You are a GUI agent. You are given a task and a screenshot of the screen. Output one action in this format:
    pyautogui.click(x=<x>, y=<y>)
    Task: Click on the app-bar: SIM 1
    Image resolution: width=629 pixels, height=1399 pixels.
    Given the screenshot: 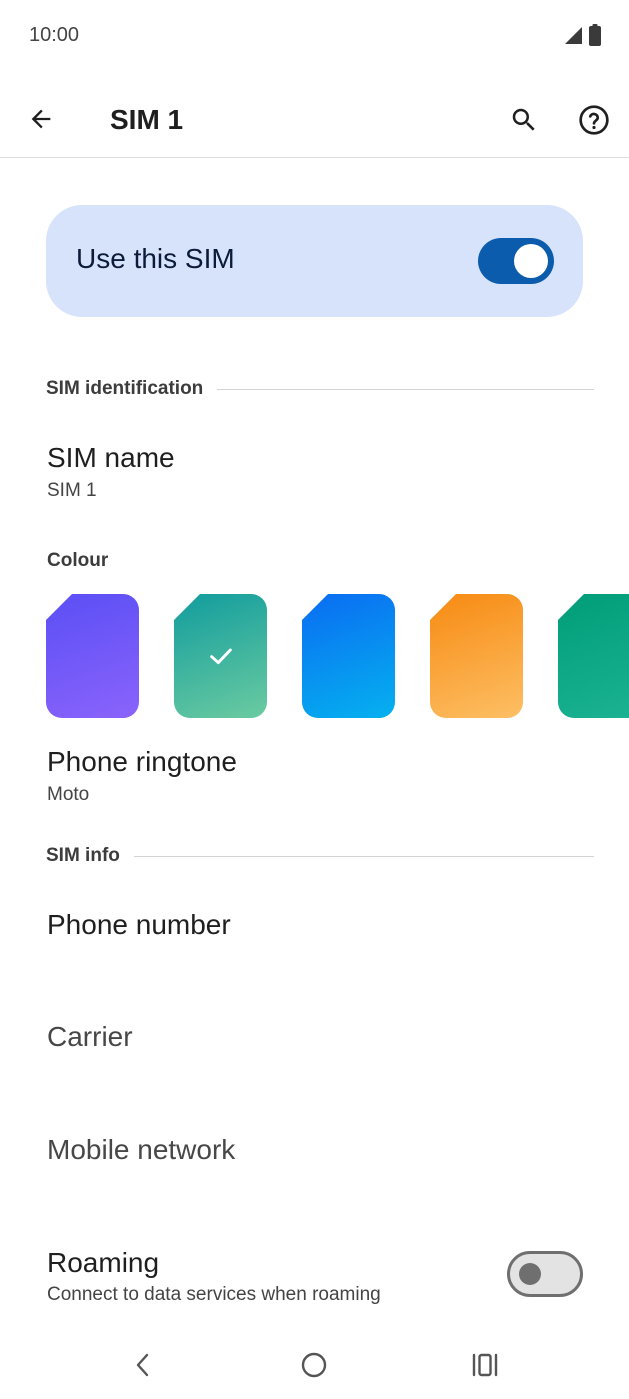 What is the action you would take?
    pyautogui.click(x=314, y=121)
    